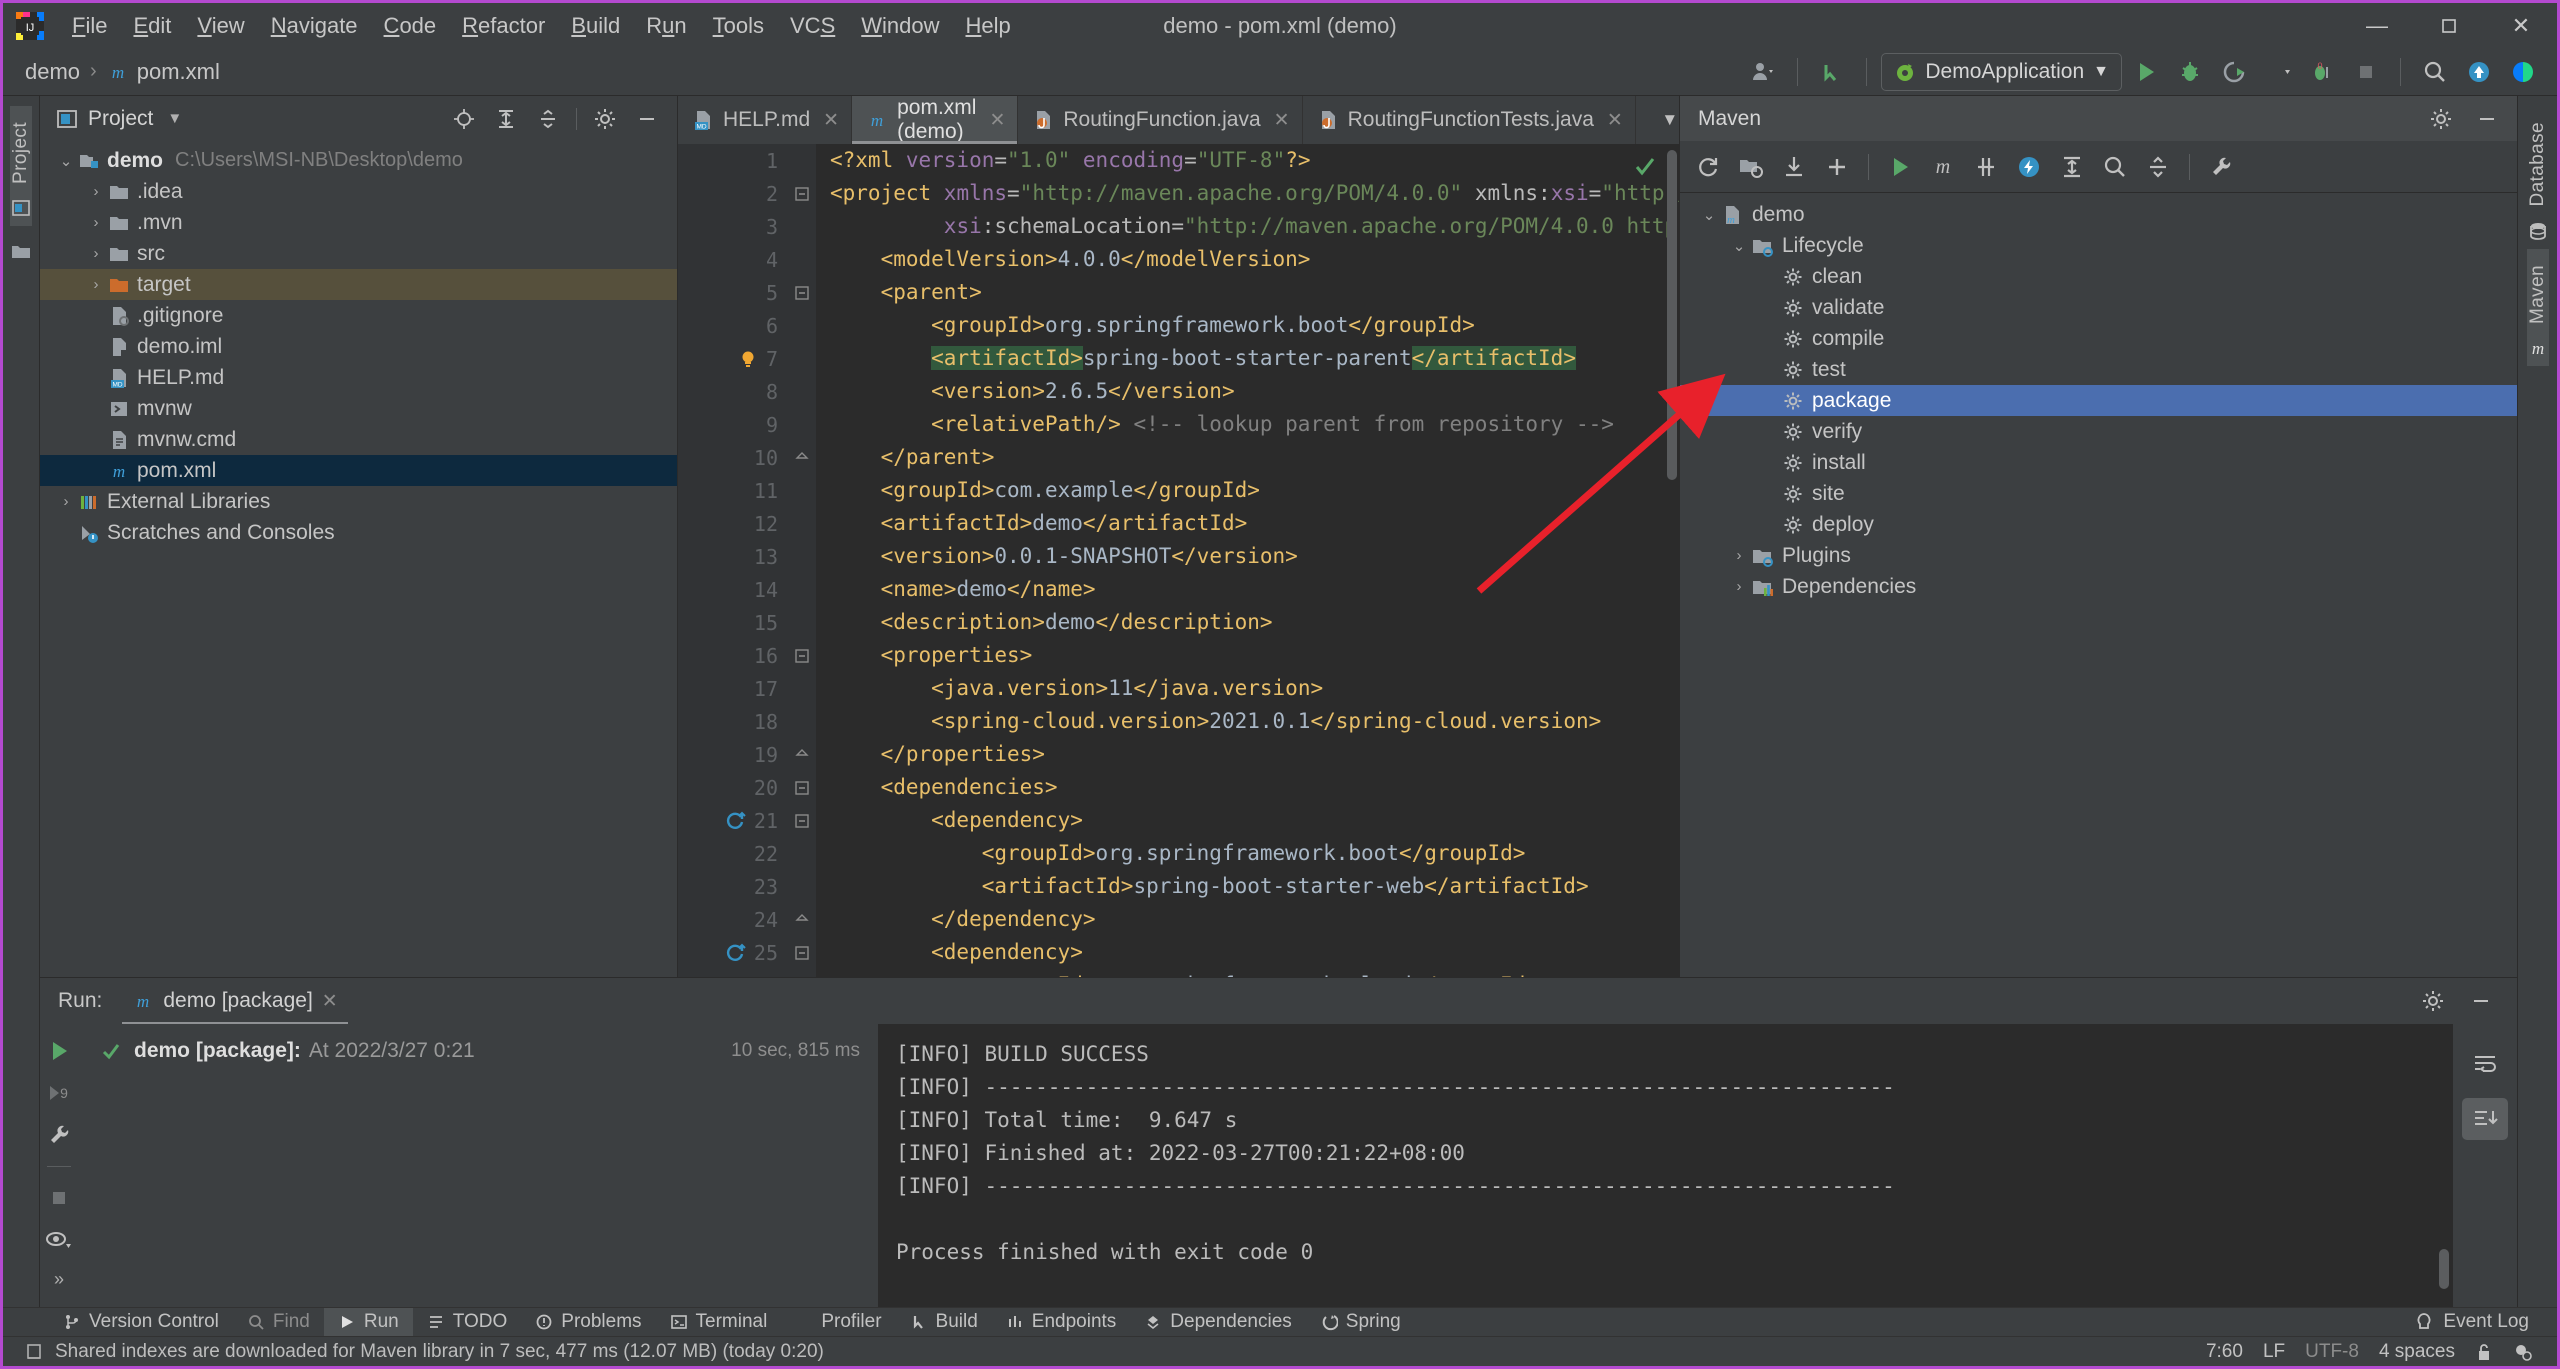  I want to click on menu-item-navigate: Navigate, so click(314, 26).